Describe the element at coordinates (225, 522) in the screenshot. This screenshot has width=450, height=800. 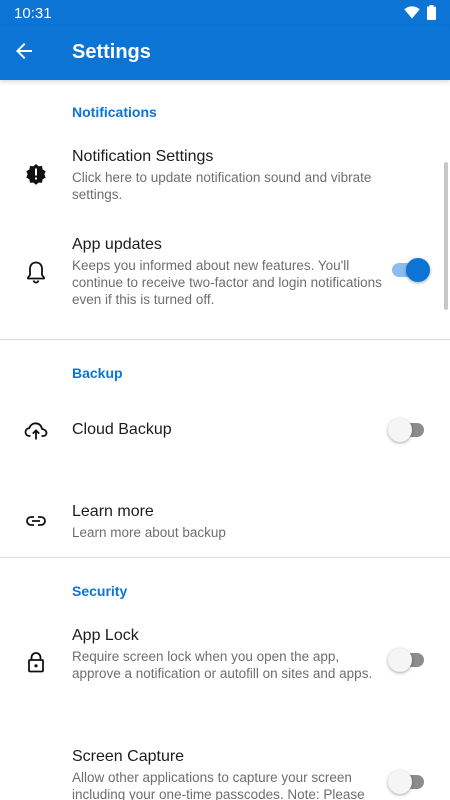
I see `setting-learn-more: Learn more Learn more about backup` at that location.